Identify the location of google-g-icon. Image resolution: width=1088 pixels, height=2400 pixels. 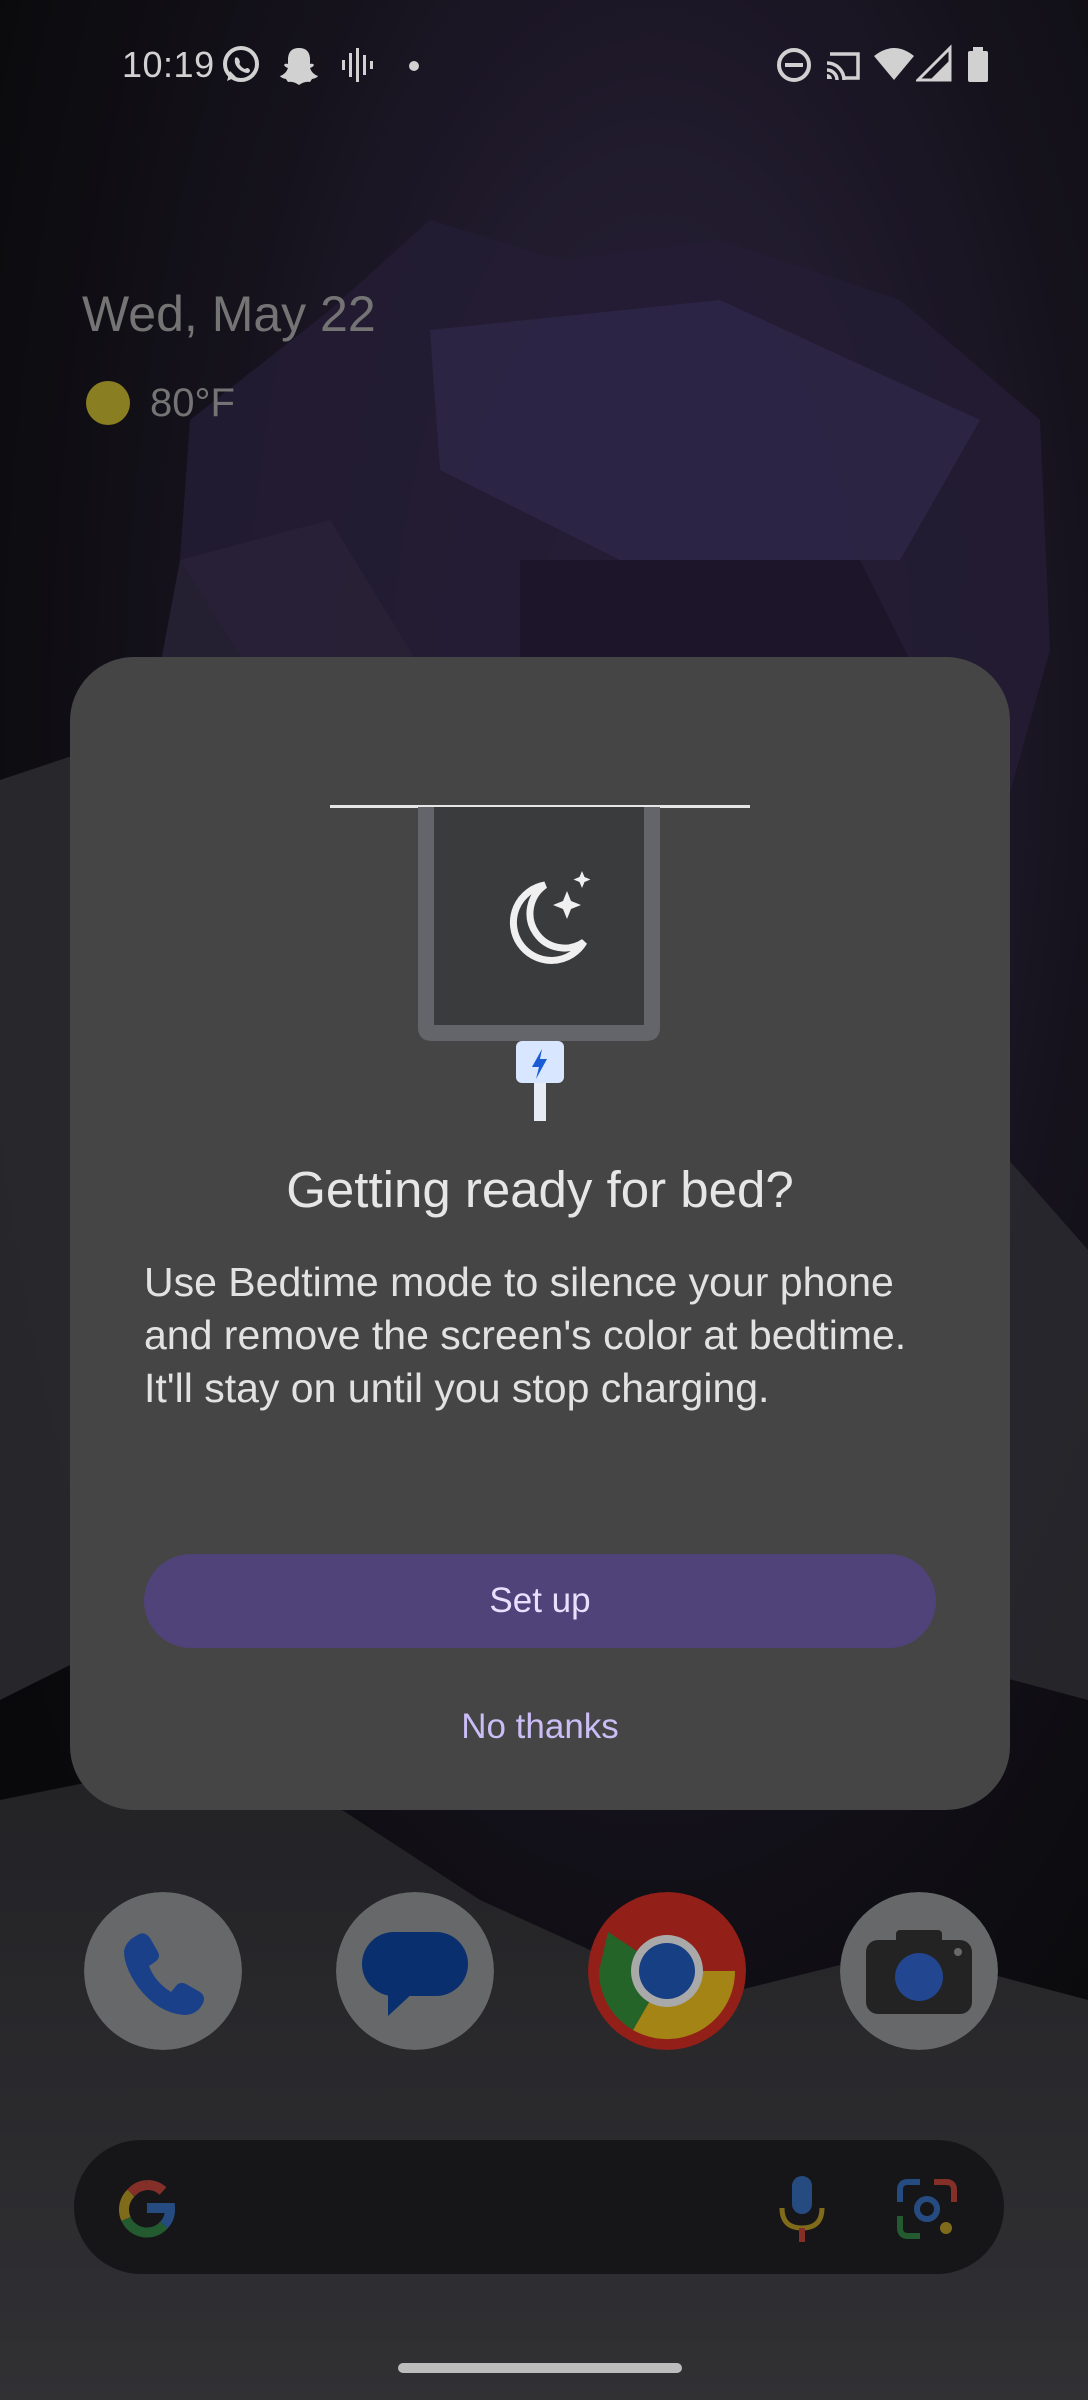
(147, 2208).